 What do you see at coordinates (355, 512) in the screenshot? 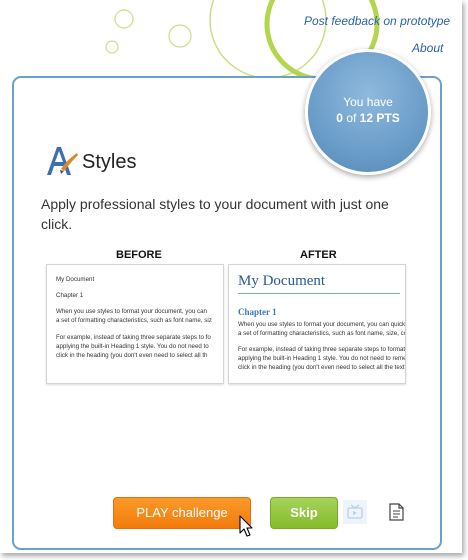
I see `video-icon` at bounding box center [355, 512].